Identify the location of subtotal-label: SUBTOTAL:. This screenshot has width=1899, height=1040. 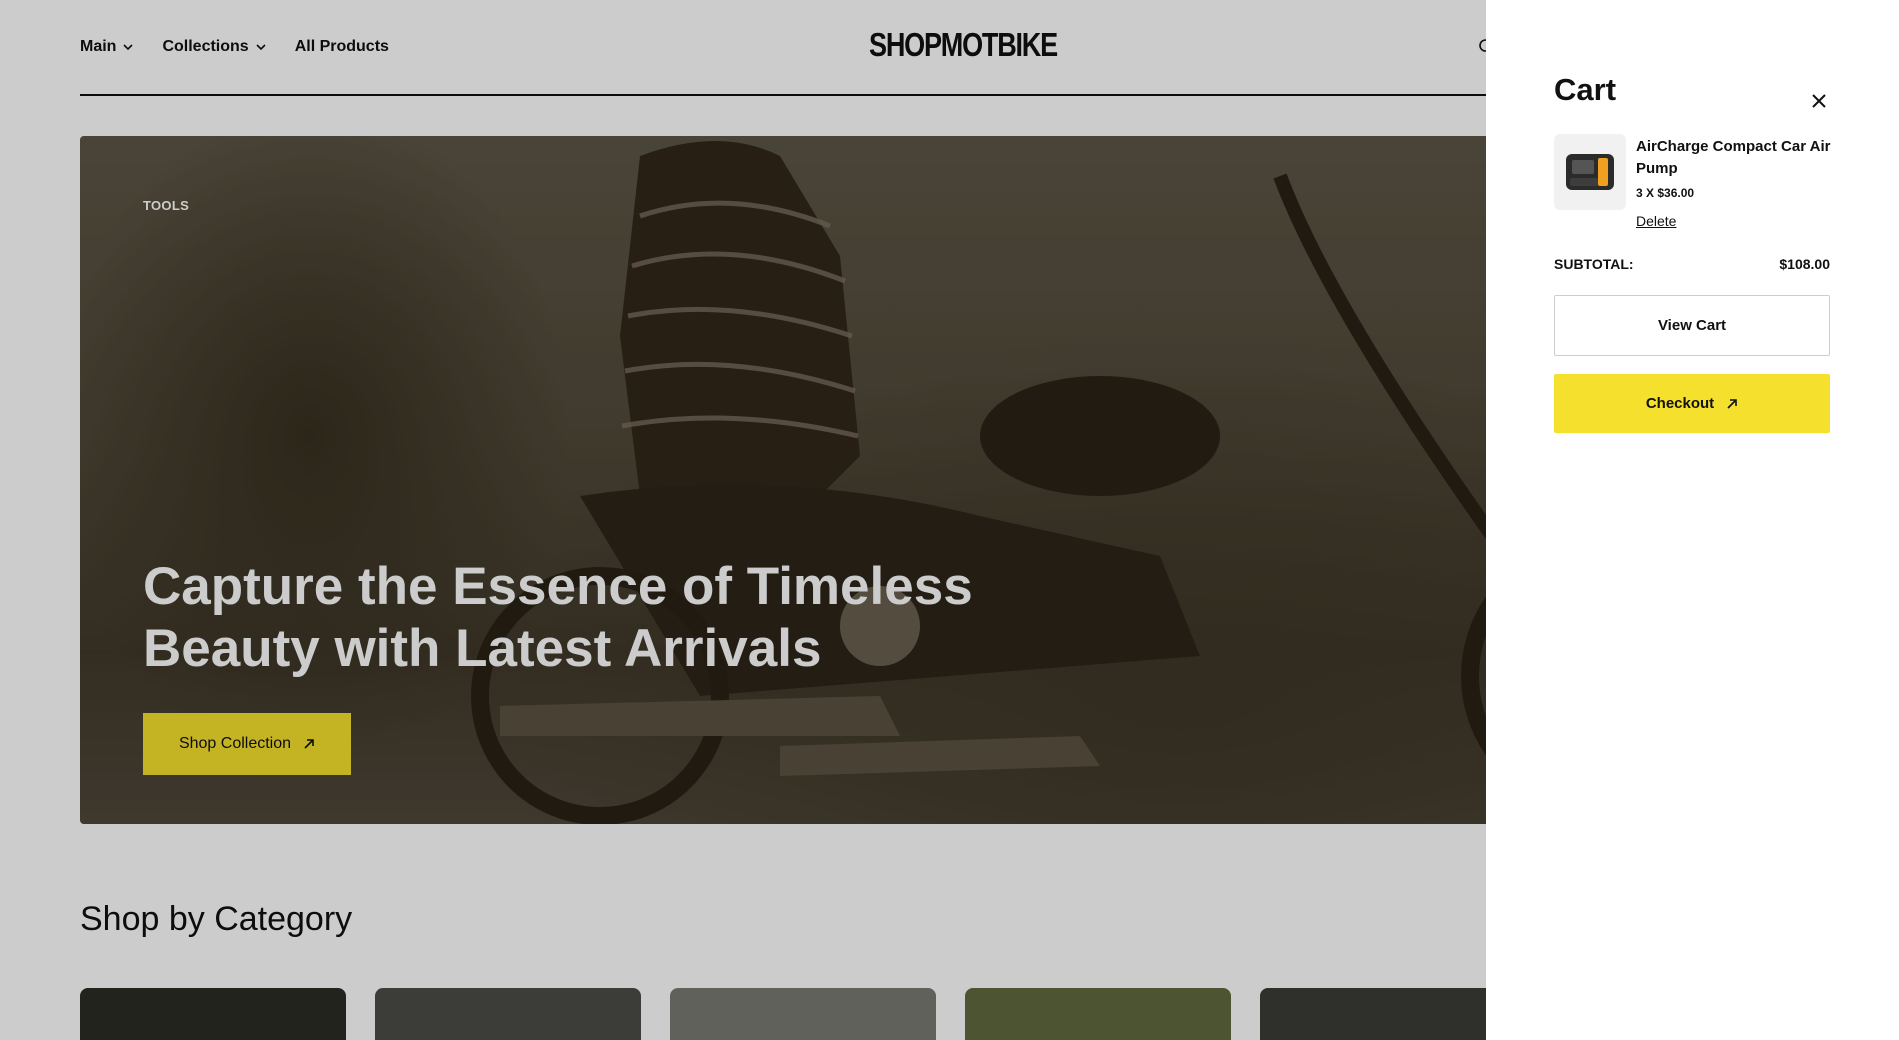
(1594, 264).